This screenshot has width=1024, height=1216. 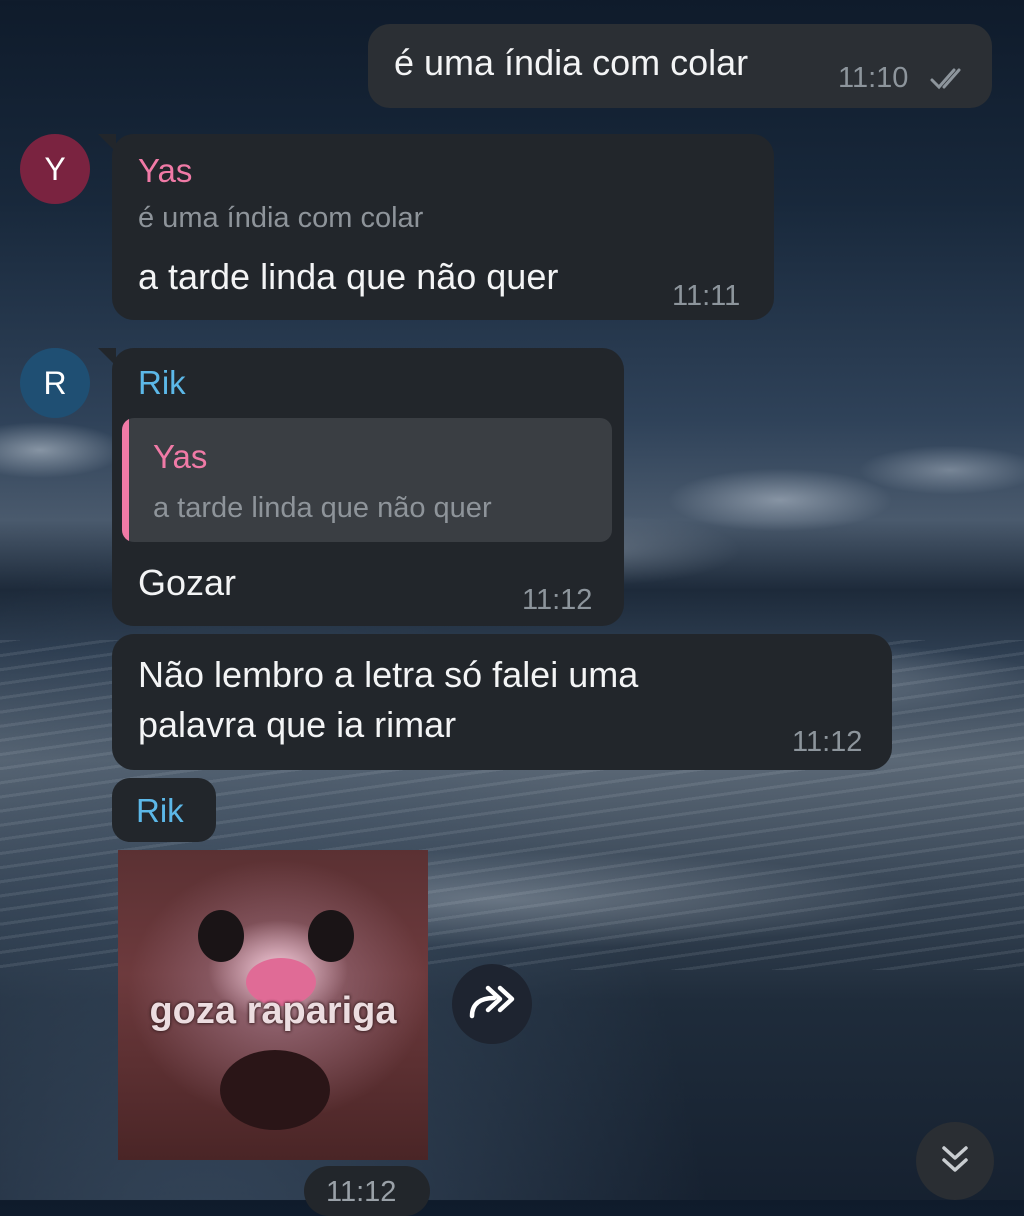 I want to click on message-time: 11:11, so click(x=706, y=296).